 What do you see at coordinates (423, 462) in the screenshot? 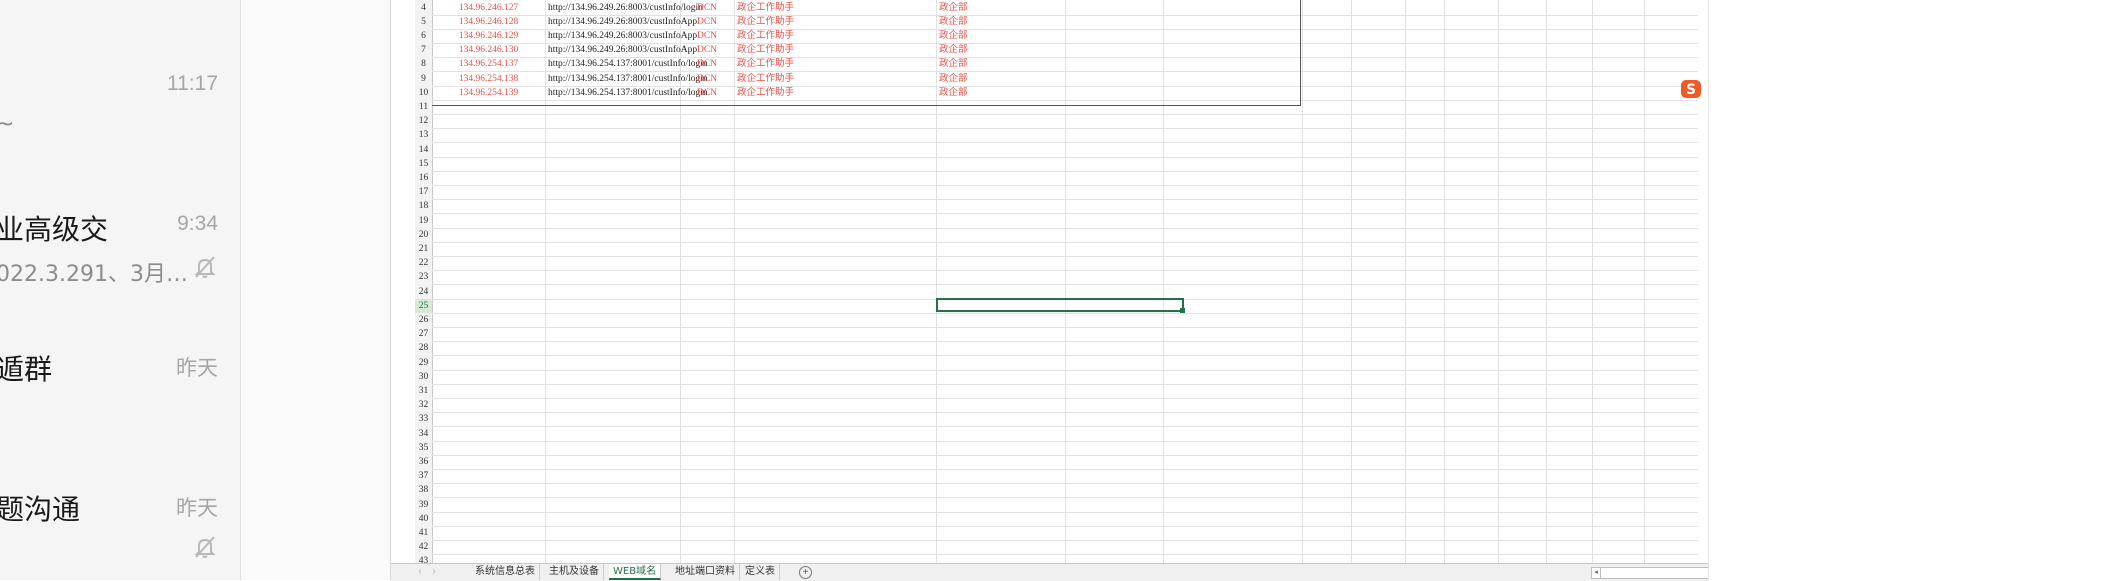
I see `row-number: 36` at bounding box center [423, 462].